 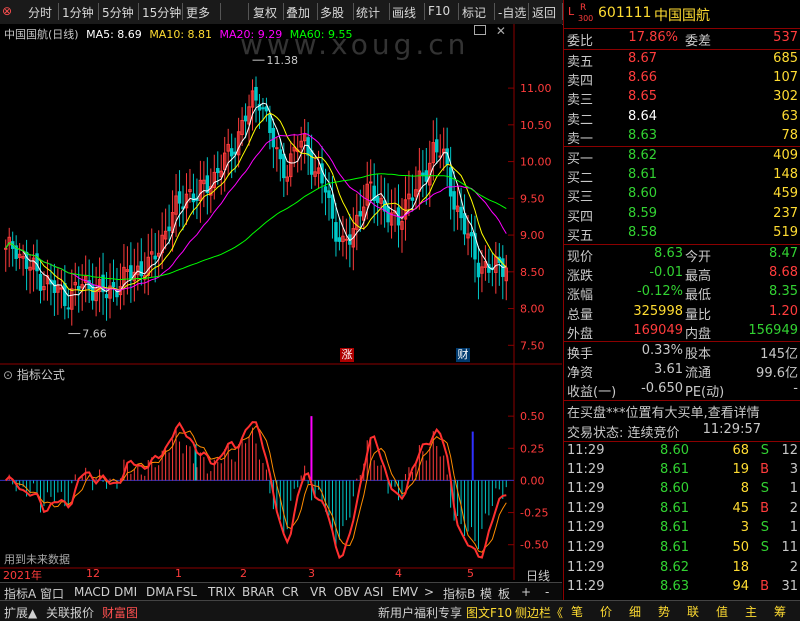 What do you see at coordinates (789, 450) in the screenshot?
I see `tick-count: 12` at bounding box center [789, 450].